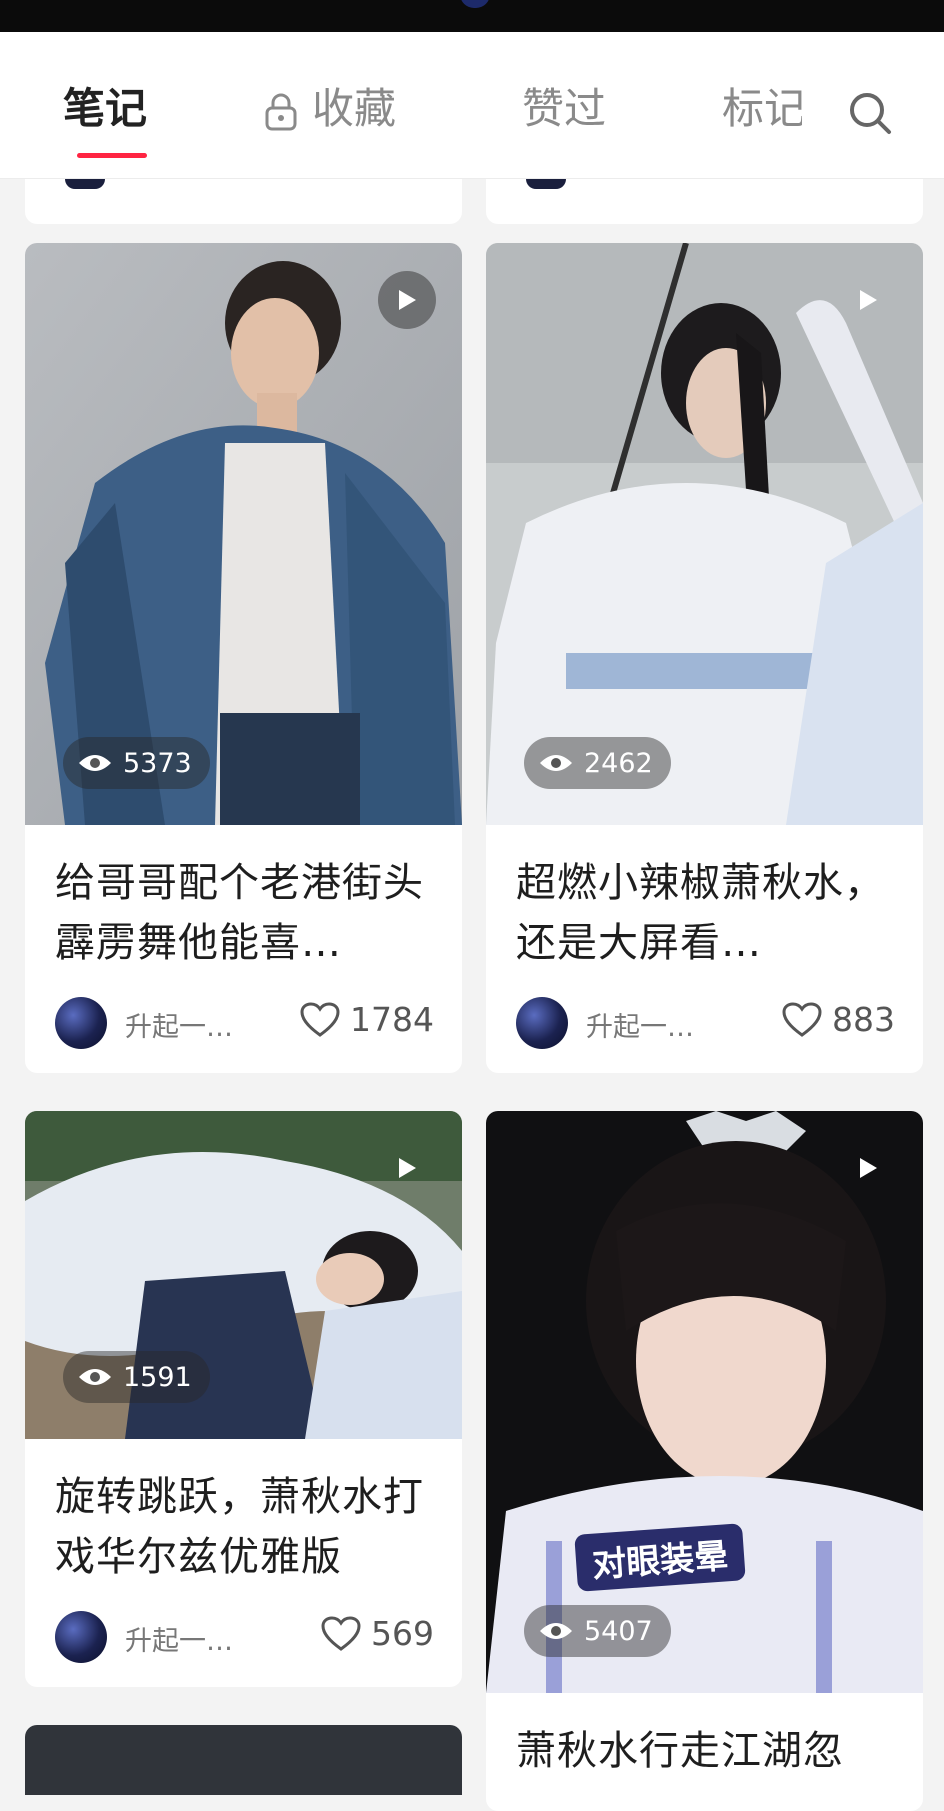  What do you see at coordinates (105, 109) in the screenshot?
I see `tab-notes: 笔记` at bounding box center [105, 109].